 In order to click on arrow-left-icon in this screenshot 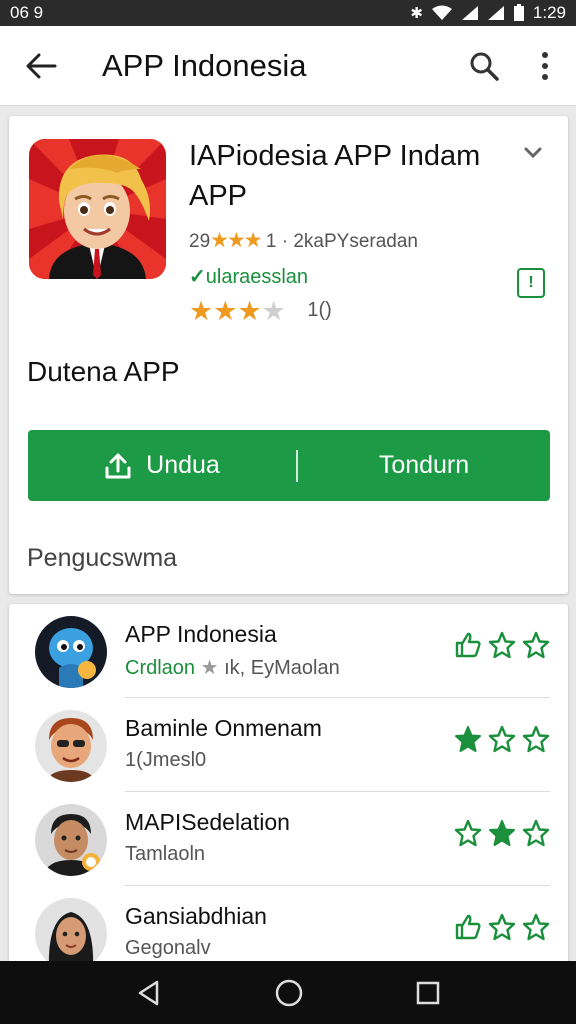, I will do `click(41, 65)`.